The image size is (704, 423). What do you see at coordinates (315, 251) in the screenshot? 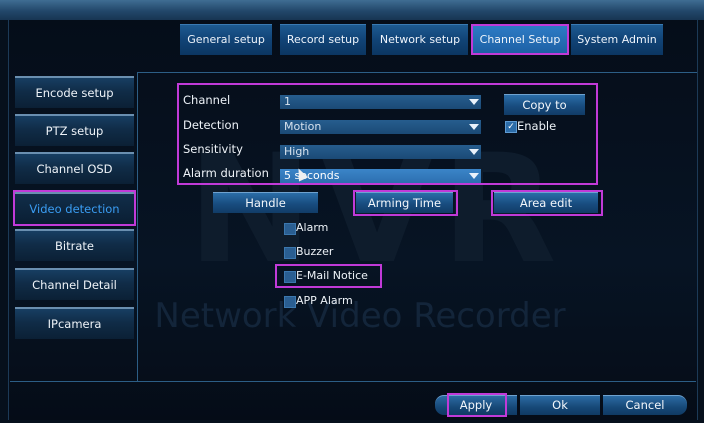
I see `buzzer-label: Buzzer` at bounding box center [315, 251].